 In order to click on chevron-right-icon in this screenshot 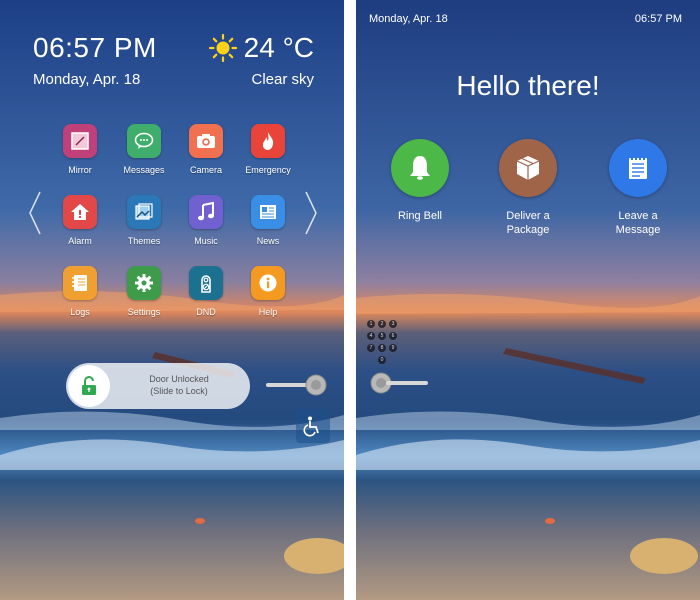, I will do `click(311, 213)`.